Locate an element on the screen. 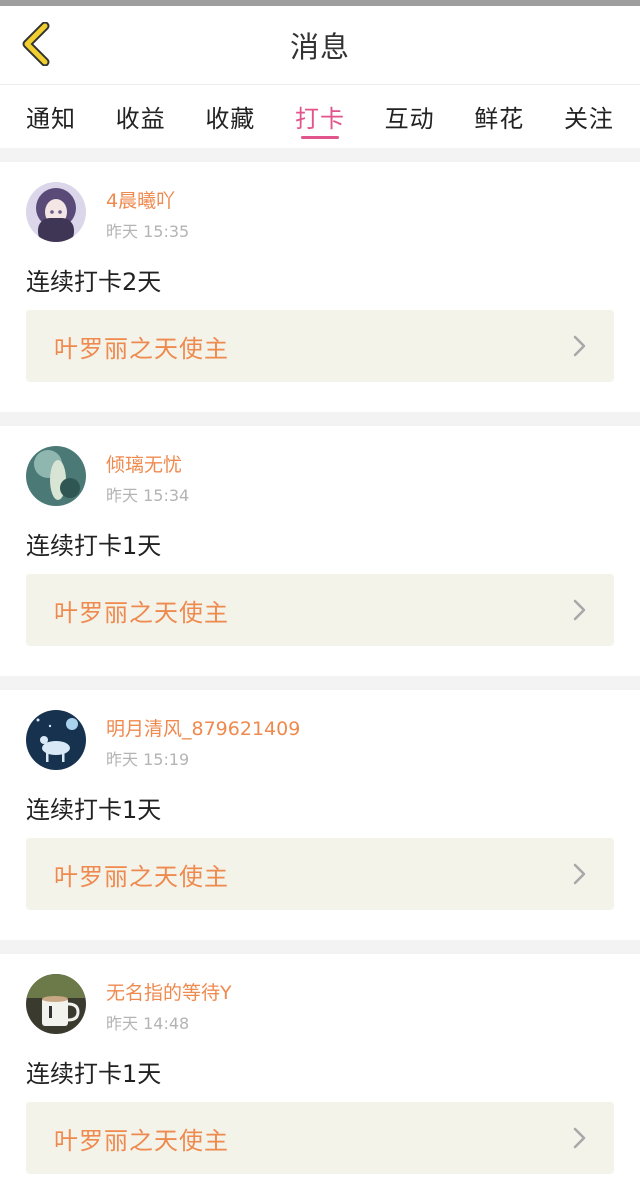 This screenshot has height=1192, width=640. page-title: 消息 is located at coordinates (319, 47).